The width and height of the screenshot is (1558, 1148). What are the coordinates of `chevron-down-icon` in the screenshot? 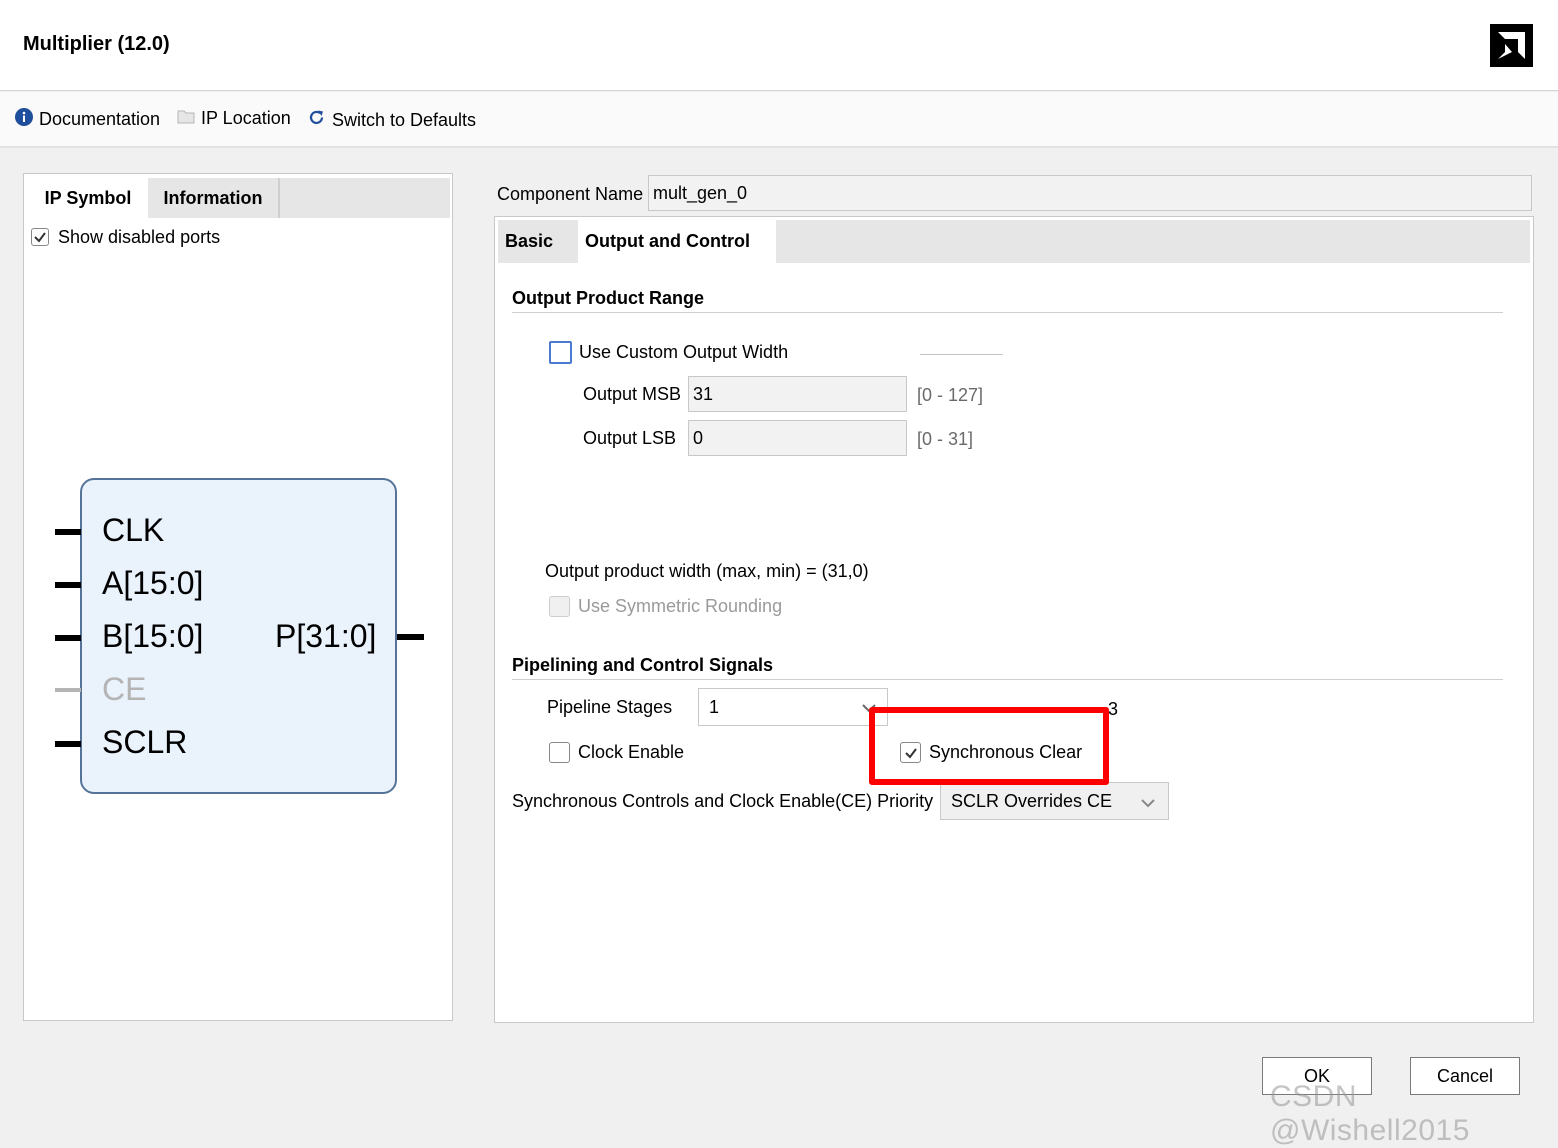 It's located at (1148, 804).